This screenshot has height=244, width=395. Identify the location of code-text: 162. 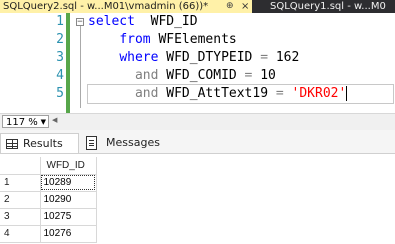
(284, 57).